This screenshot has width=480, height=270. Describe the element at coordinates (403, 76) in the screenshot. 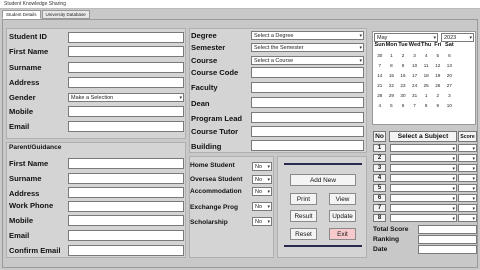

I see `calendar-day: 16` at that location.